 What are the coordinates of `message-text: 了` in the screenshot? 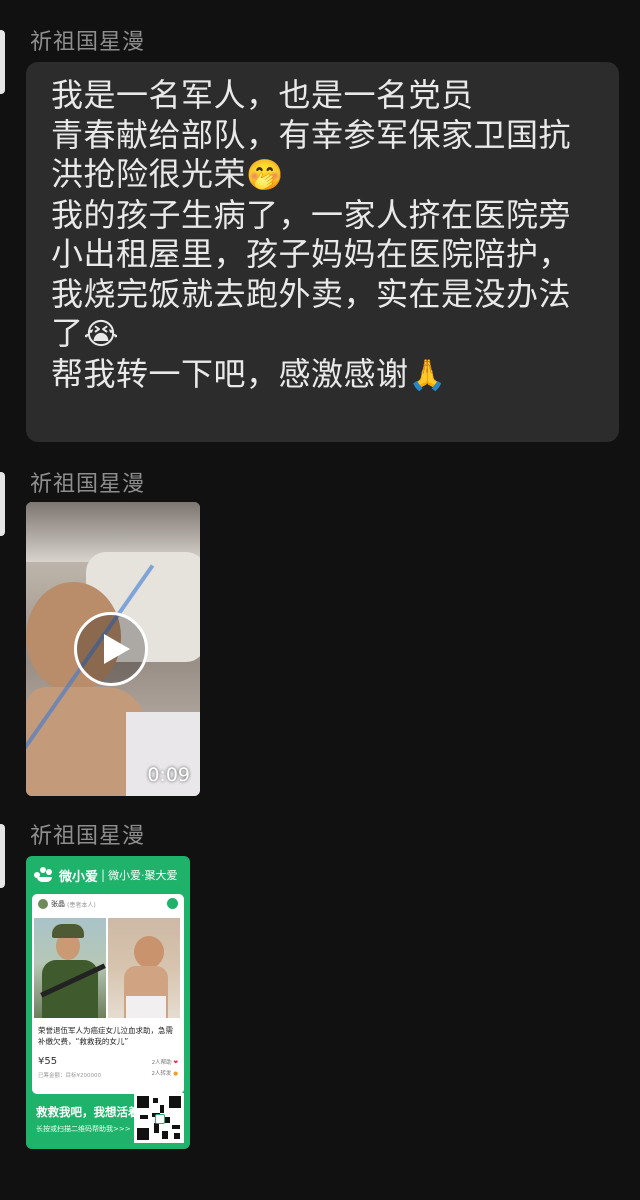 It's located at (67, 333).